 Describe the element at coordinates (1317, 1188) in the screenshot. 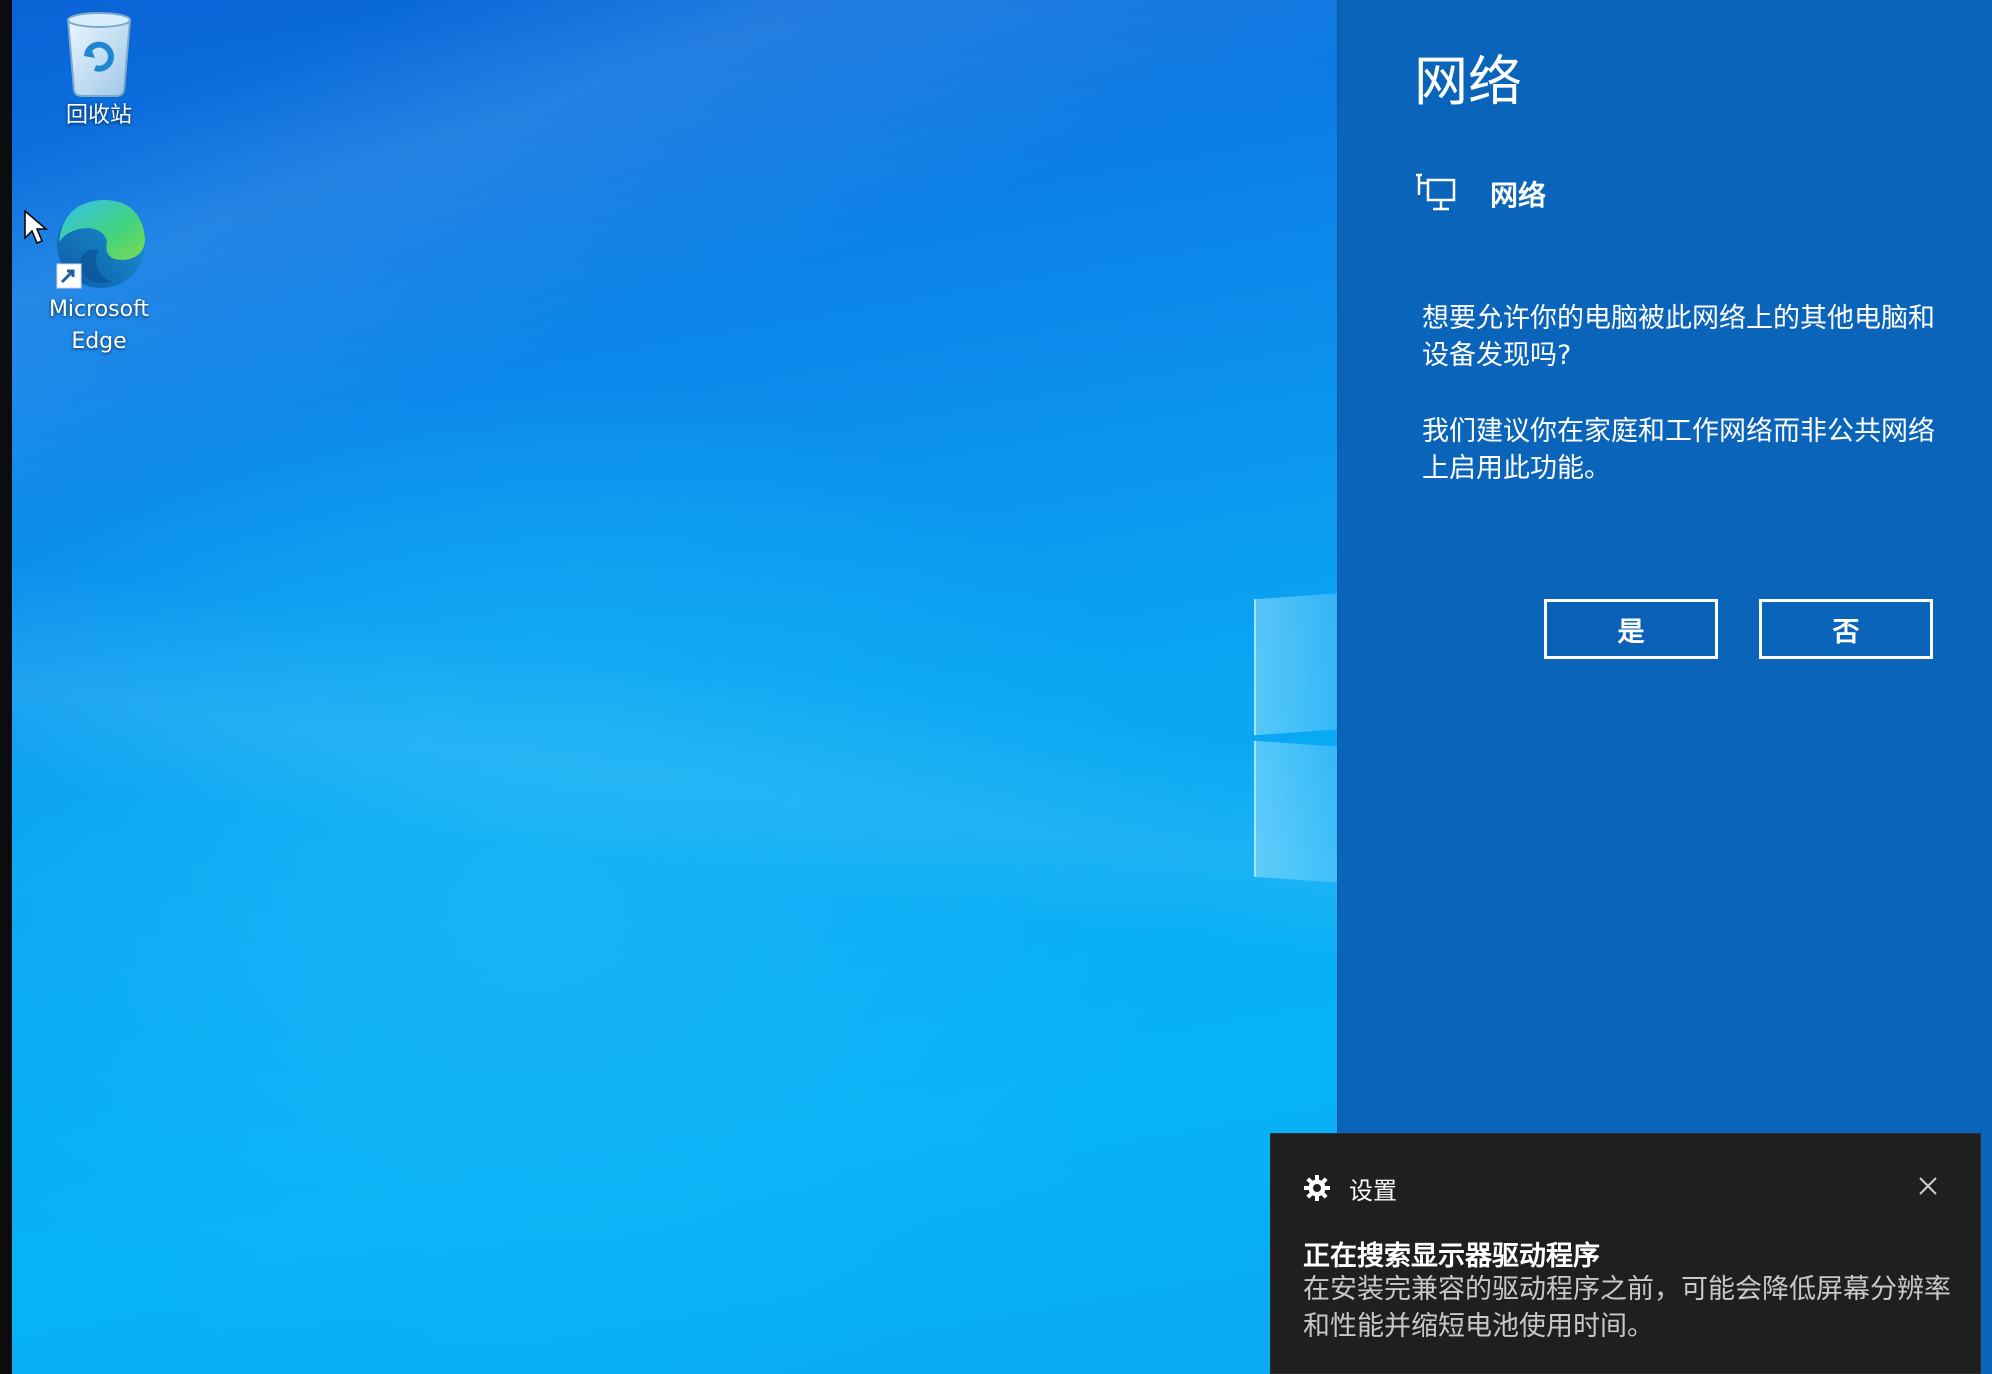

I see `gear-icon` at that location.